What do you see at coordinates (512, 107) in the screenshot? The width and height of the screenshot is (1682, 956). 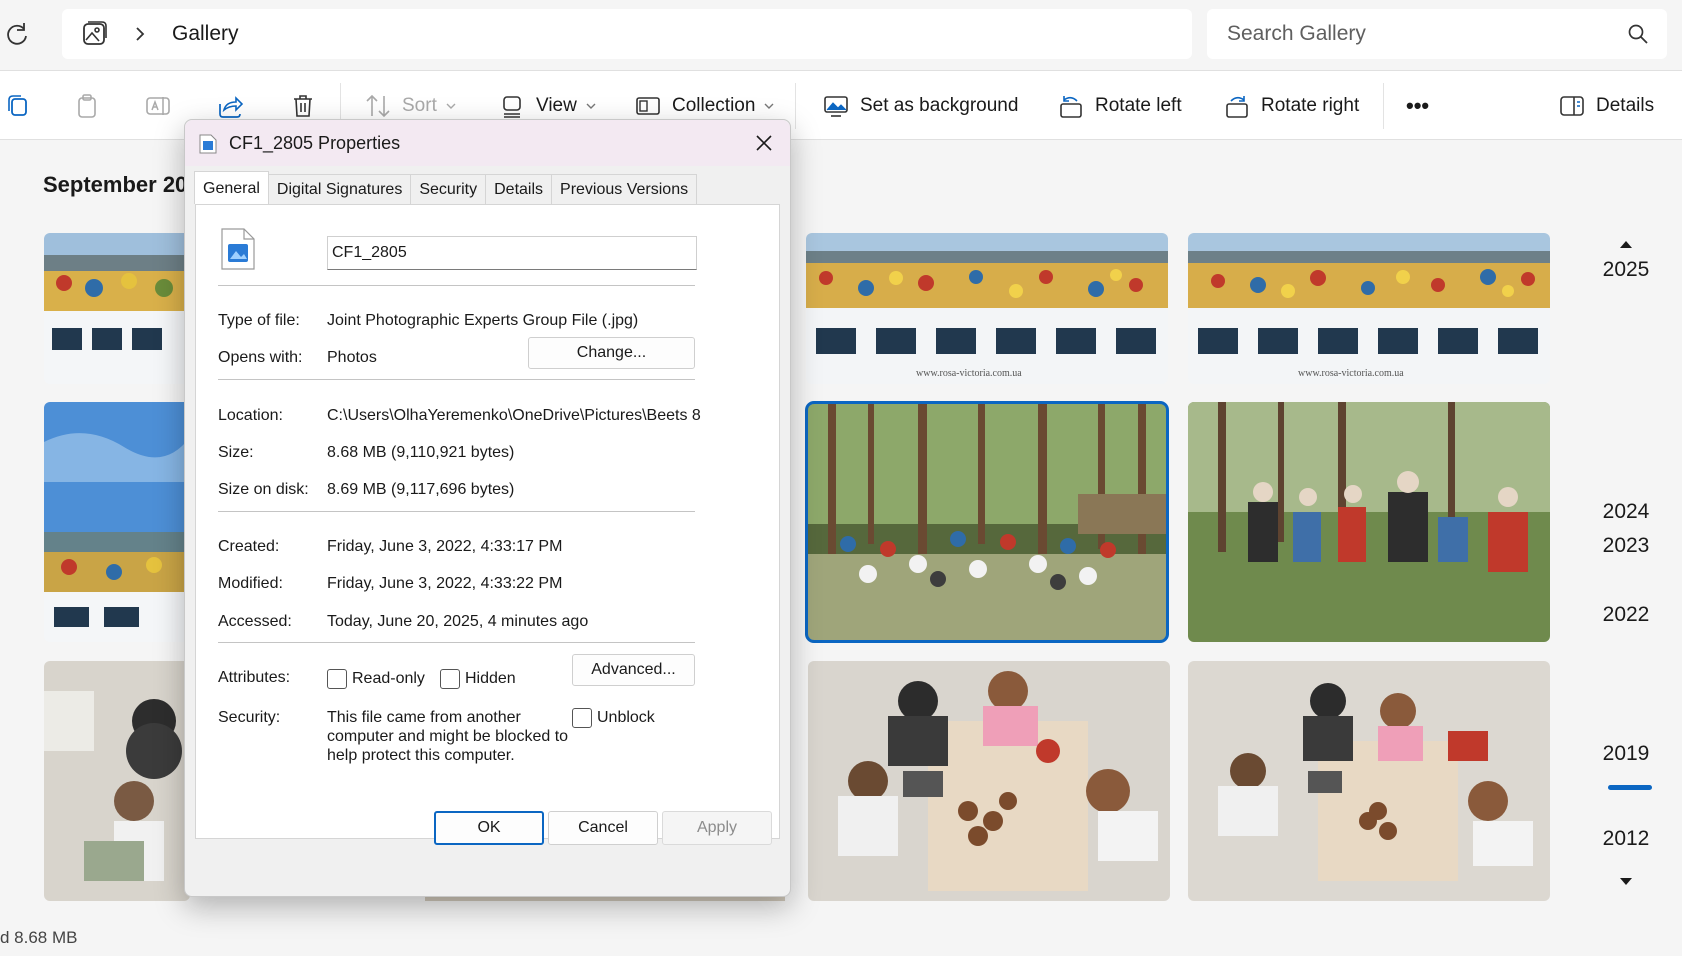 I see `view-icon` at bounding box center [512, 107].